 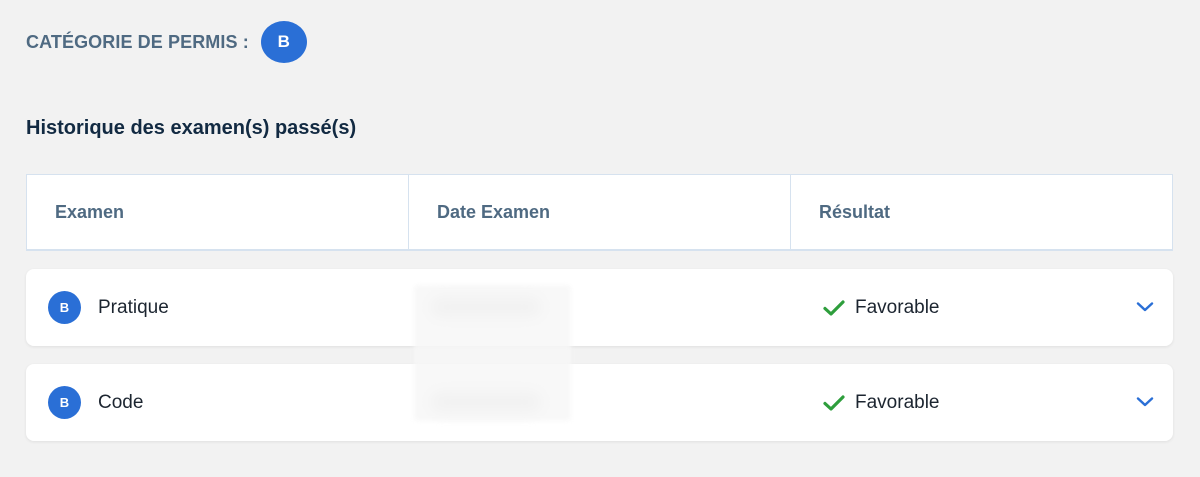 What do you see at coordinates (492, 353) in the screenshot?
I see `date-redaction-overlay` at bounding box center [492, 353].